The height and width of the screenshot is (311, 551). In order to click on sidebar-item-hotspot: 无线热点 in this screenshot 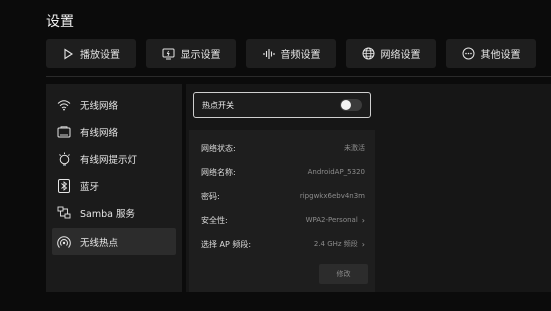, I will do `click(114, 241)`.